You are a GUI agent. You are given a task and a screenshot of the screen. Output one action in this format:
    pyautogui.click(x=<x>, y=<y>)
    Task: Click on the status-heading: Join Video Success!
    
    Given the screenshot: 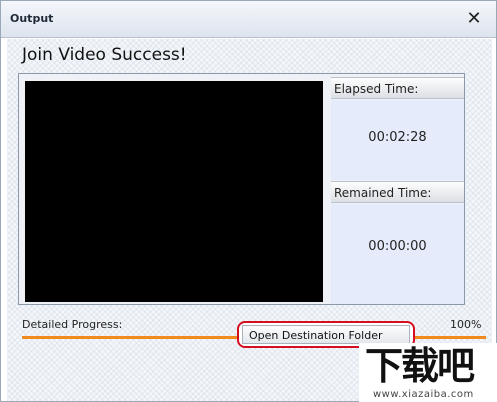 What is the action you would take?
    pyautogui.click(x=104, y=55)
    